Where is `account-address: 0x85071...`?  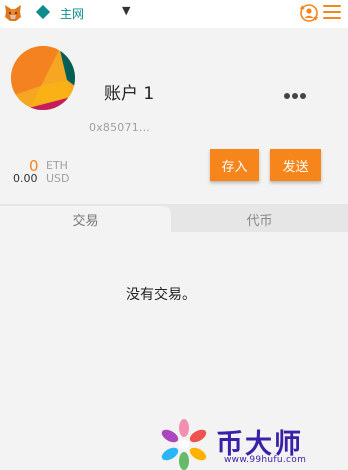 account-address: 0x85071... is located at coordinates (119, 127).